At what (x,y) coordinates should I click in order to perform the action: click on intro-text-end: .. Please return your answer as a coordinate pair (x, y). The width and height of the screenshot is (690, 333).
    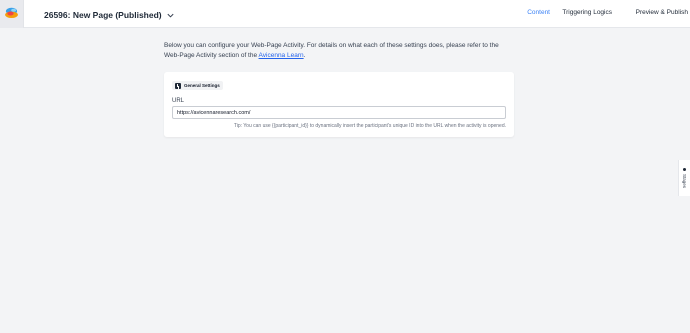
    Looking at the image, I should click on (304, 55).